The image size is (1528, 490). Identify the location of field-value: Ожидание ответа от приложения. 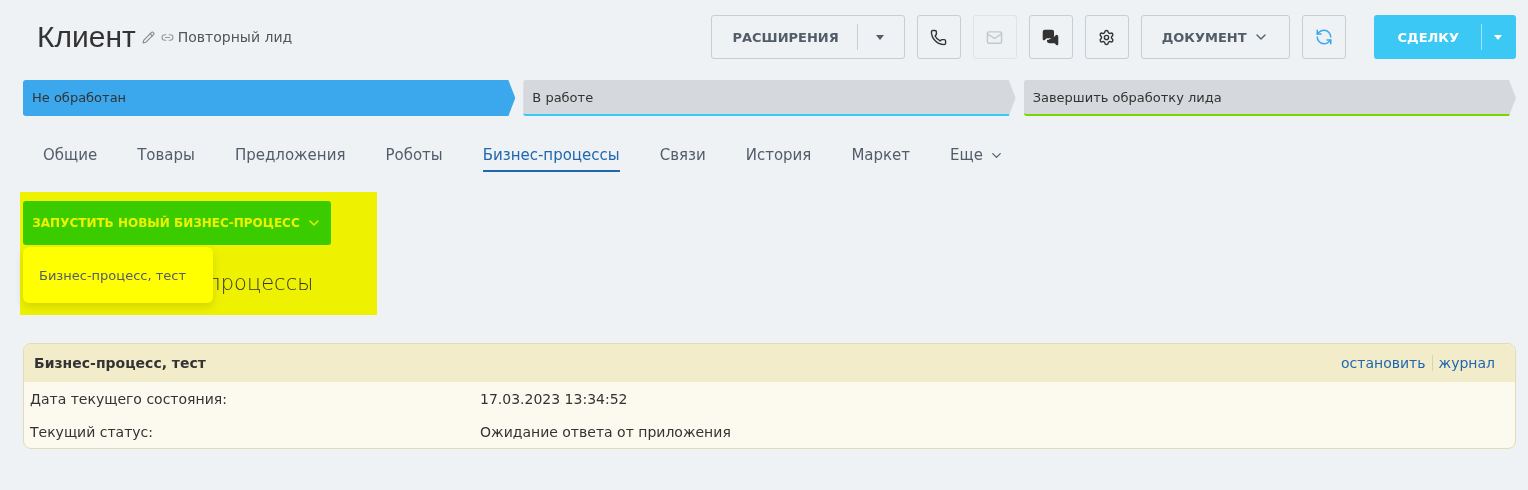
(606, 431).